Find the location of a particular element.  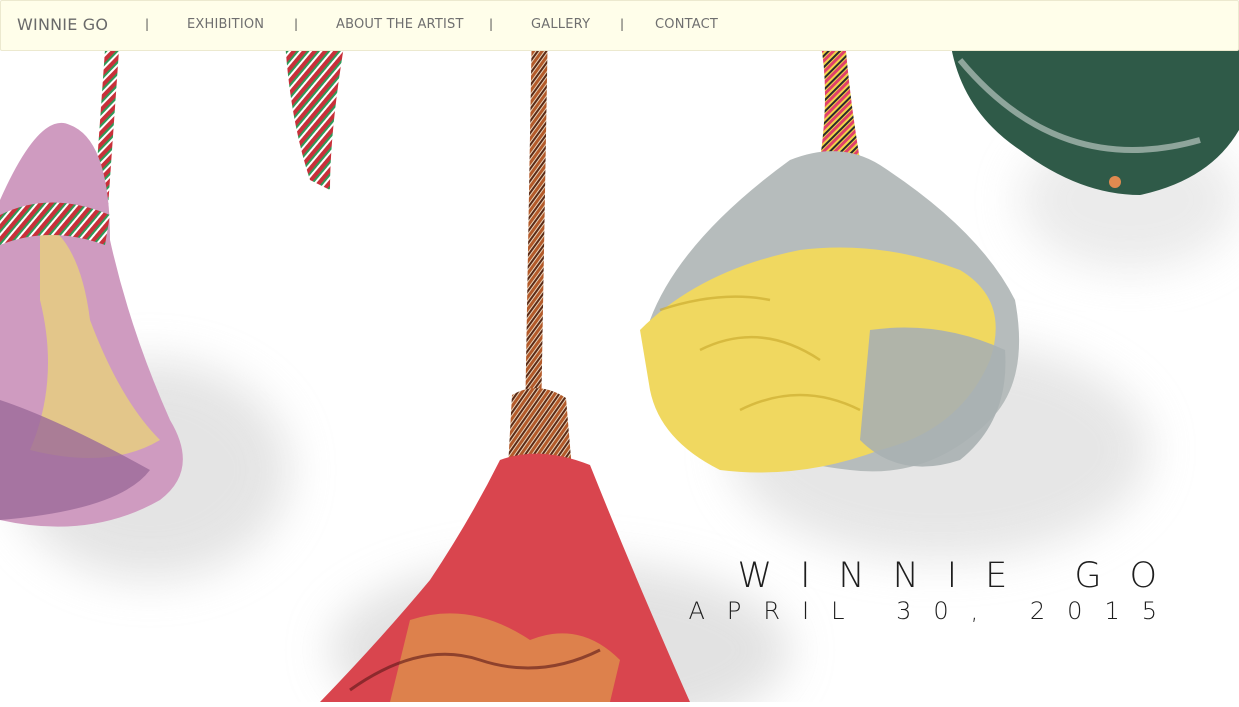

nav-link-contact: CONTACT is located at coordinates (686, 25).